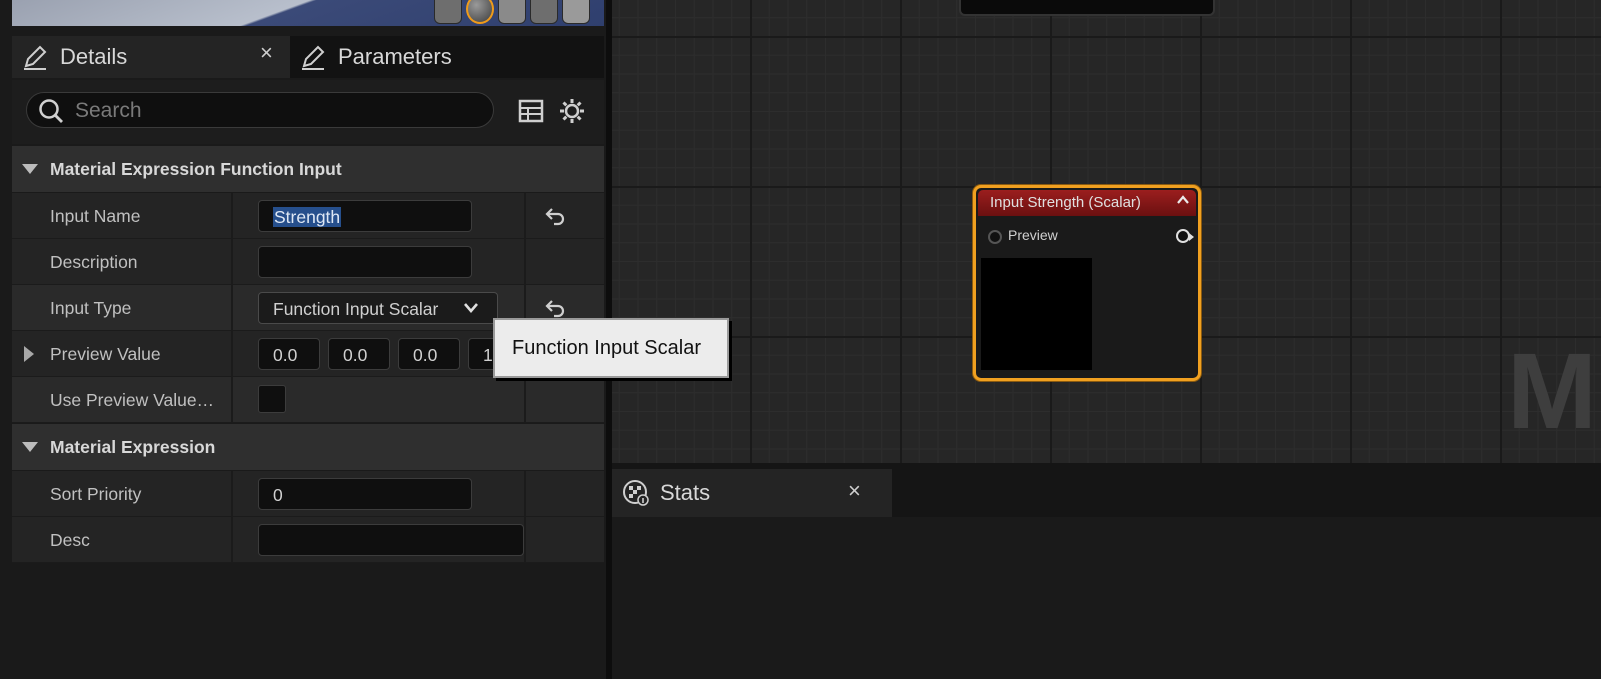  Describe the element at coordinates (995, 237) in the screenshot. I see `preview-input-pin` at that location.